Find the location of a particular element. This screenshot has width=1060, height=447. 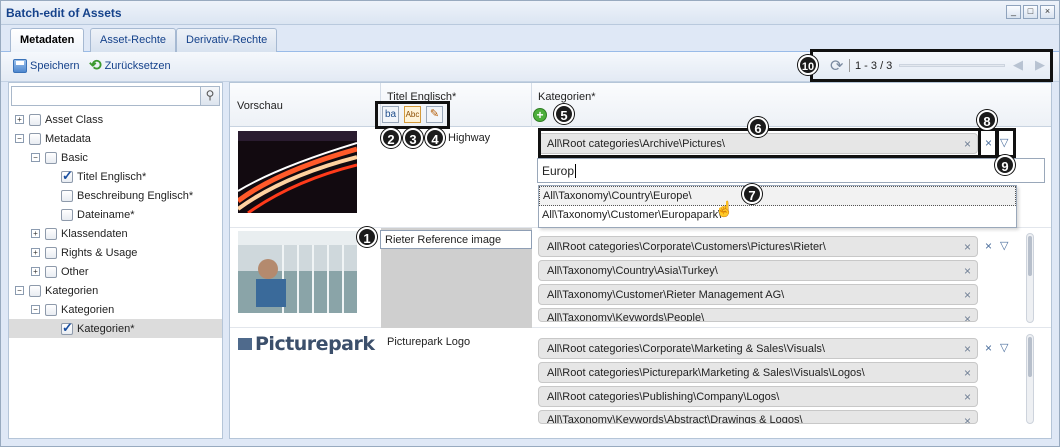

tab-asset-rechte: Asset-Rechte is located at coordinates (133, 40).